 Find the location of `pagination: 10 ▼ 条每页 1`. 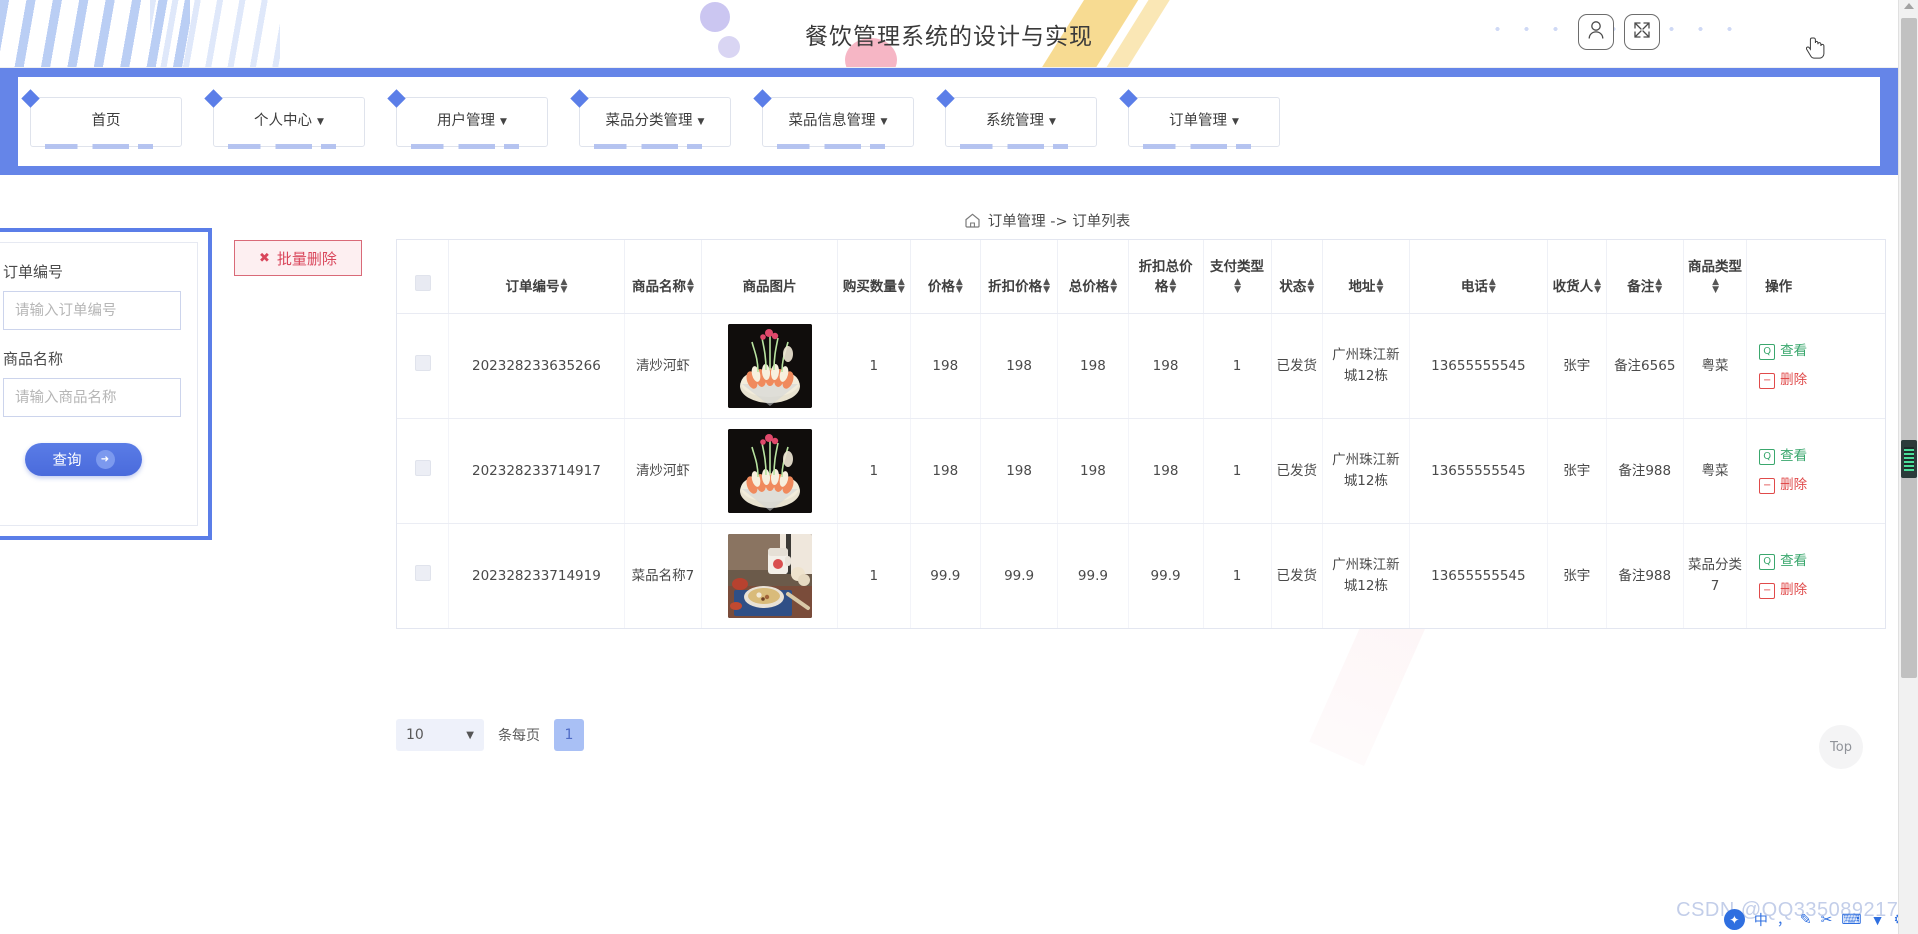

pagination: 10 ▼ 条每页 1 is located at coordinates (490, 735).